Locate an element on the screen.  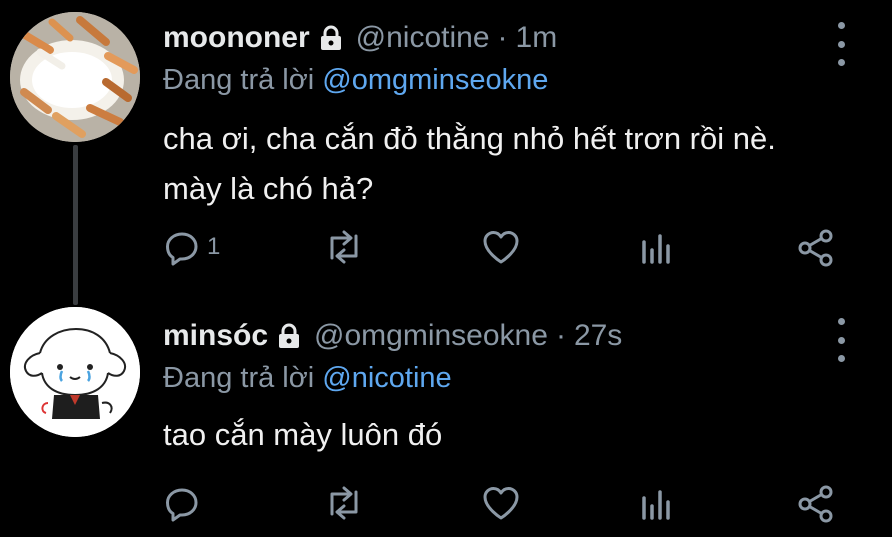
tweet-text-line: mày là chó hả? is located at coordinates (268, 188).